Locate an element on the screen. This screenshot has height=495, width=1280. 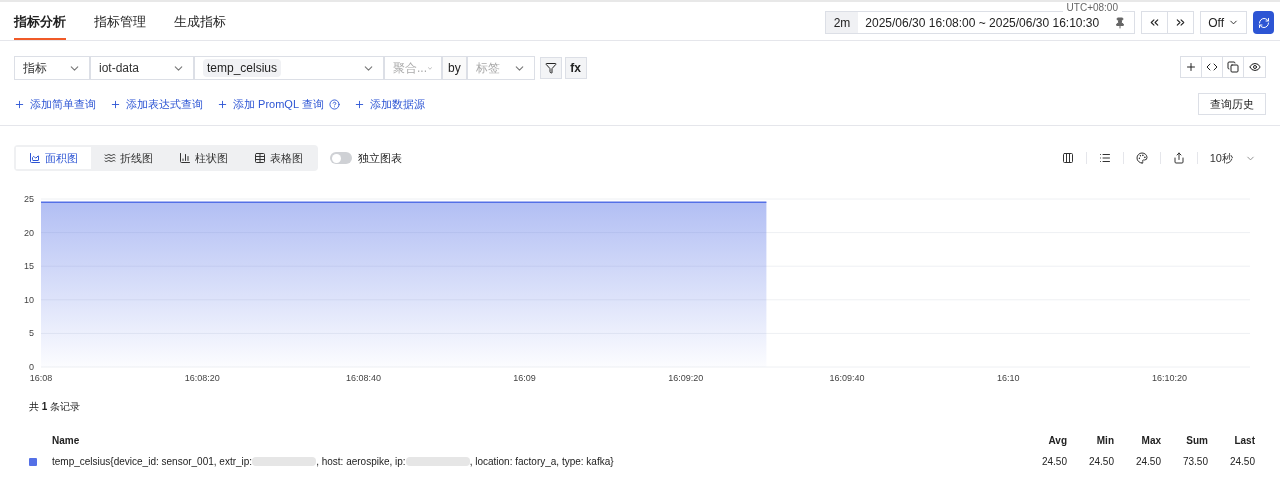
table-cell-text: 73.50 is located at coordinates (1194, 462).